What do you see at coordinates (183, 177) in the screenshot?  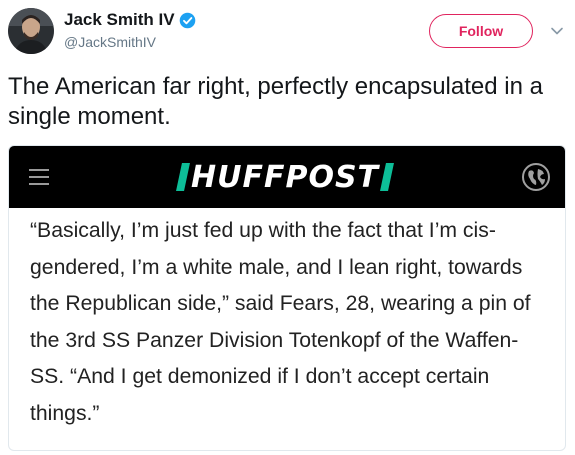 I see `logo-slash-left` at bounding box center [183, 177].